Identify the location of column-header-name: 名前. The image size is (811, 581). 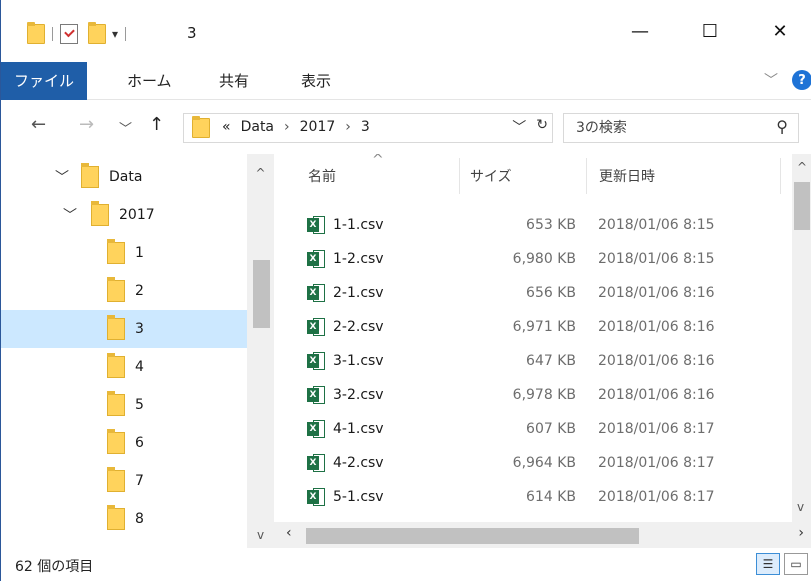
(322, 176).